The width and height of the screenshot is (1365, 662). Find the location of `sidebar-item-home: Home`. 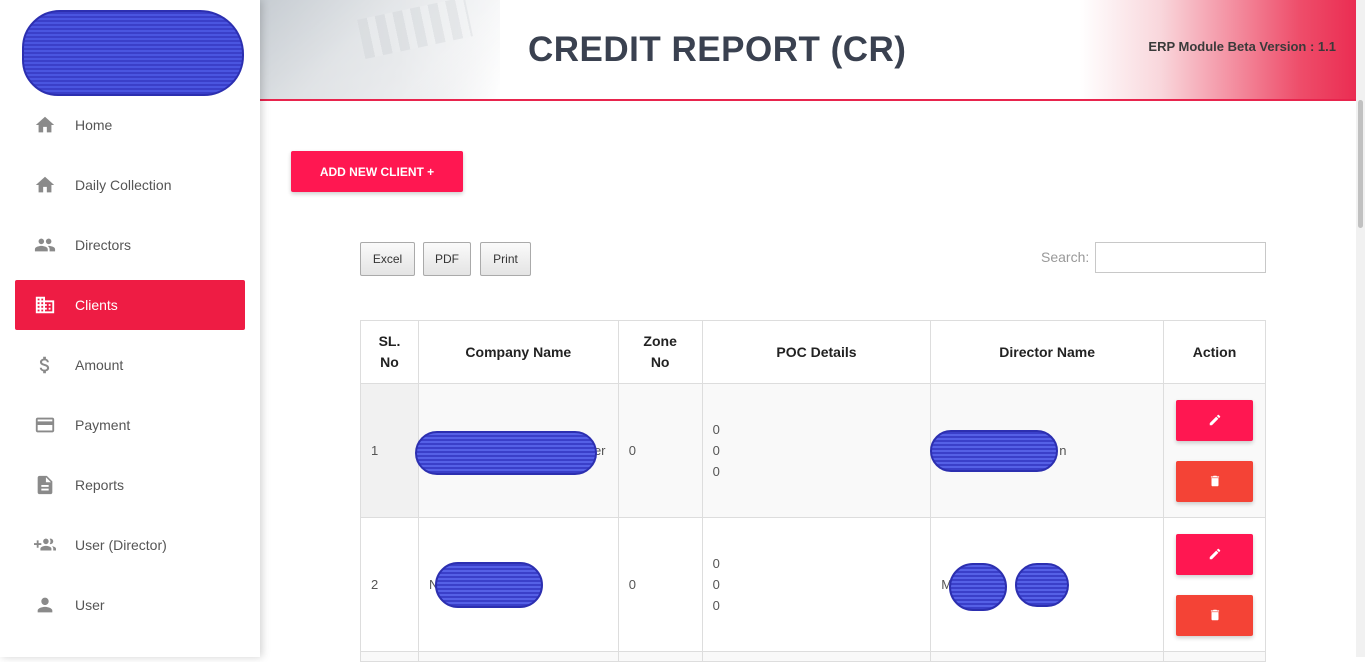

sidebar-item-home: Home is located at coordinates (130, 125).